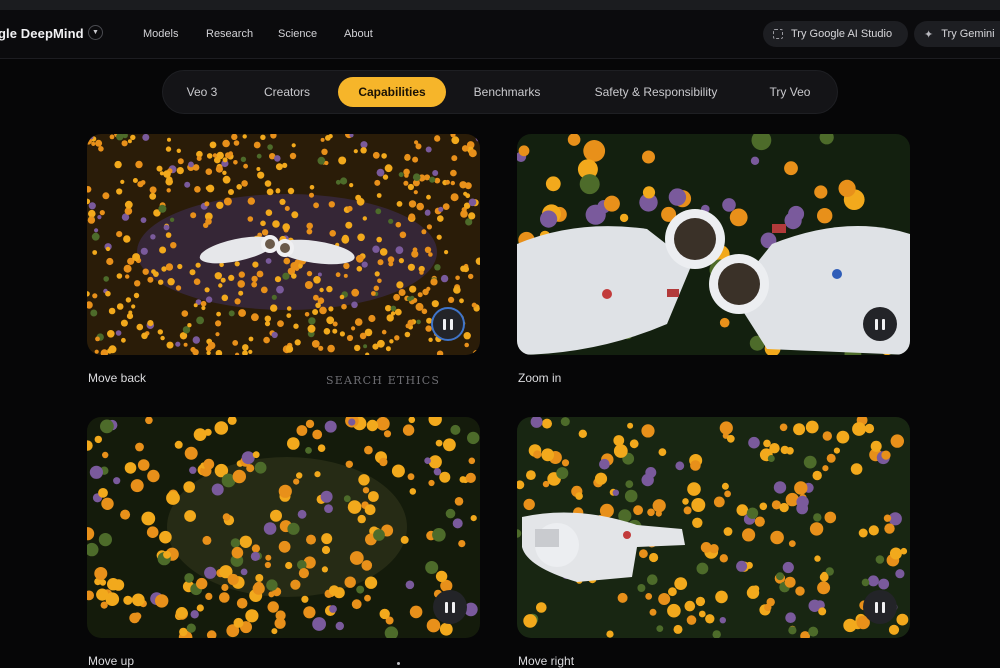 The height and width of the screenshot is (668, 1000). What do you see at coordinates (202, 92) in the screenshot?
I see `tab-veo-3: Veo 3` at bounding box center [202, 92].